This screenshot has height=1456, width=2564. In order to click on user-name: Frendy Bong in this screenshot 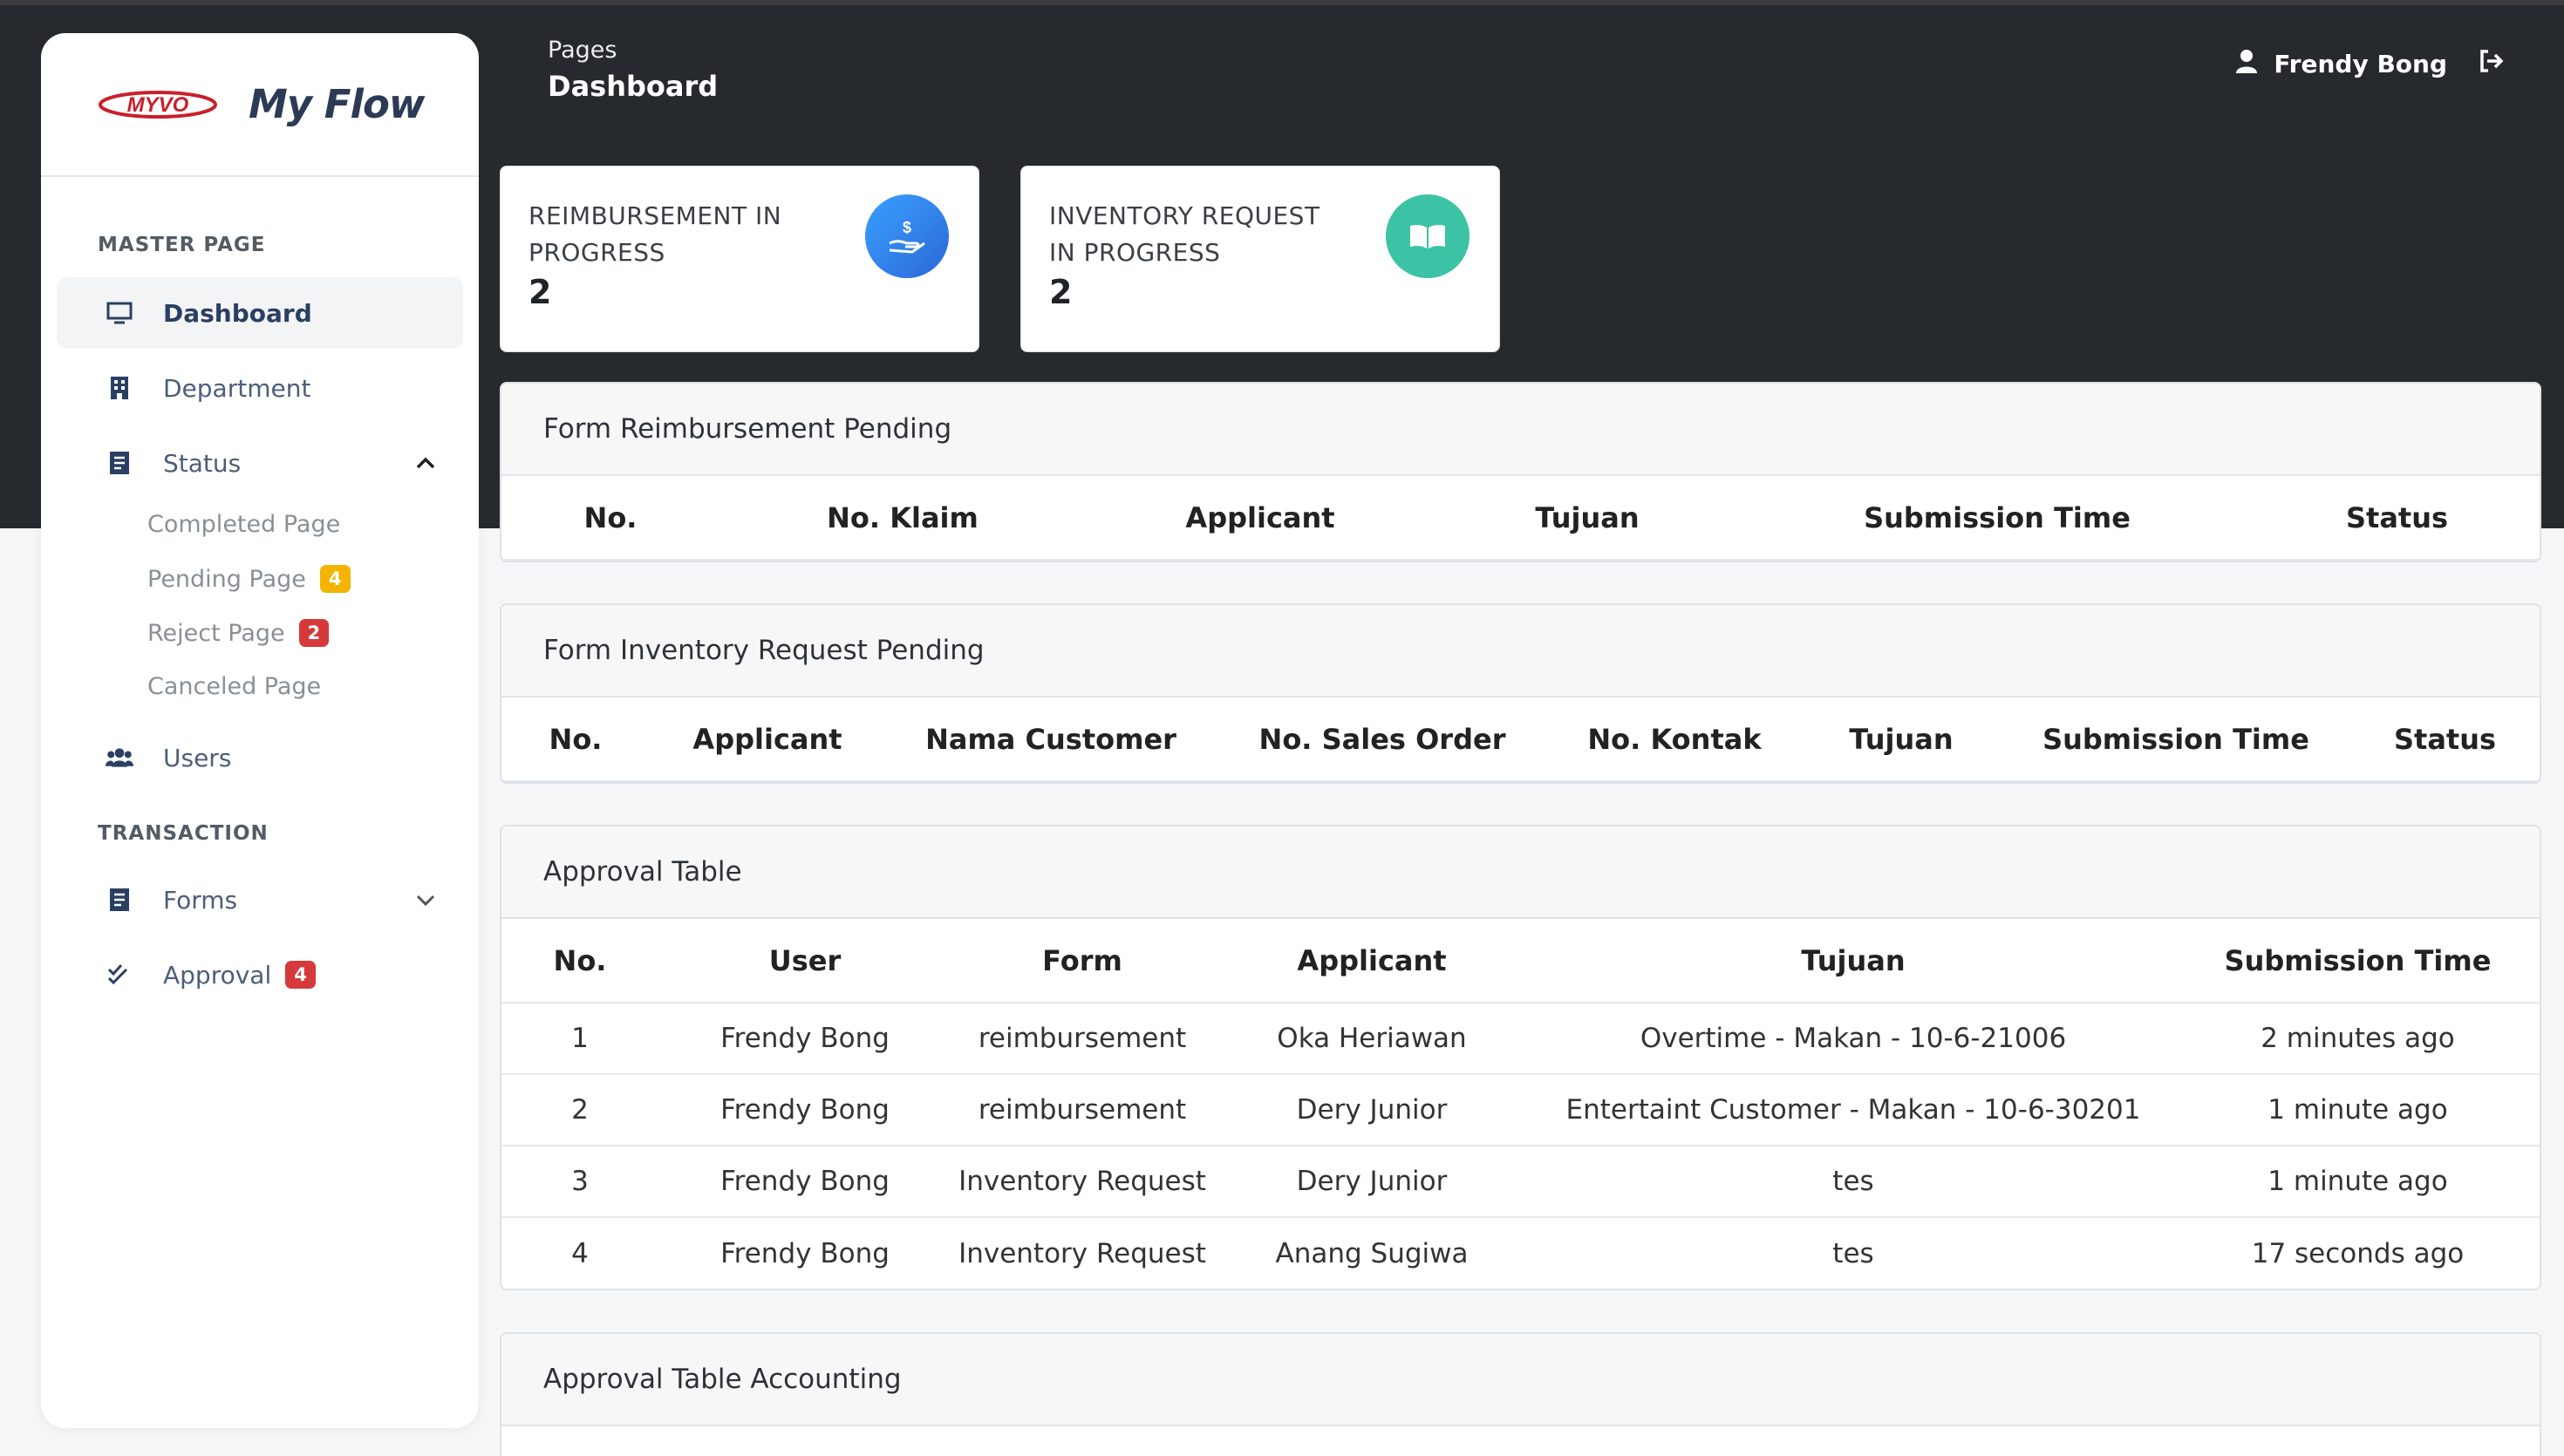, I will do `click(2360, 64)`.